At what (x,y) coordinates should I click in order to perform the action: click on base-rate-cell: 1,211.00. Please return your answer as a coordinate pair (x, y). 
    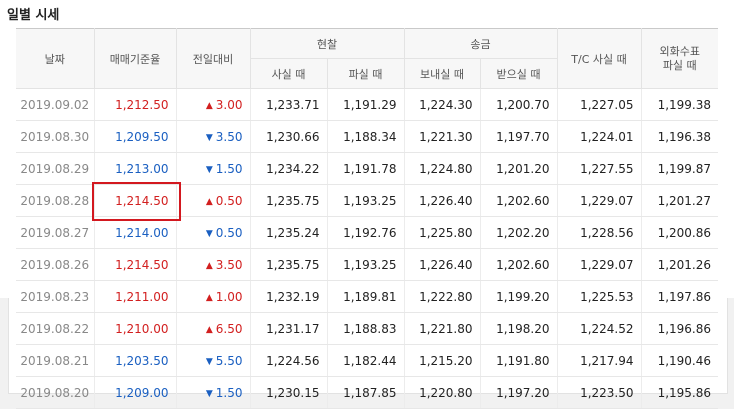
    Looking at the image, I should click on (134, 296).